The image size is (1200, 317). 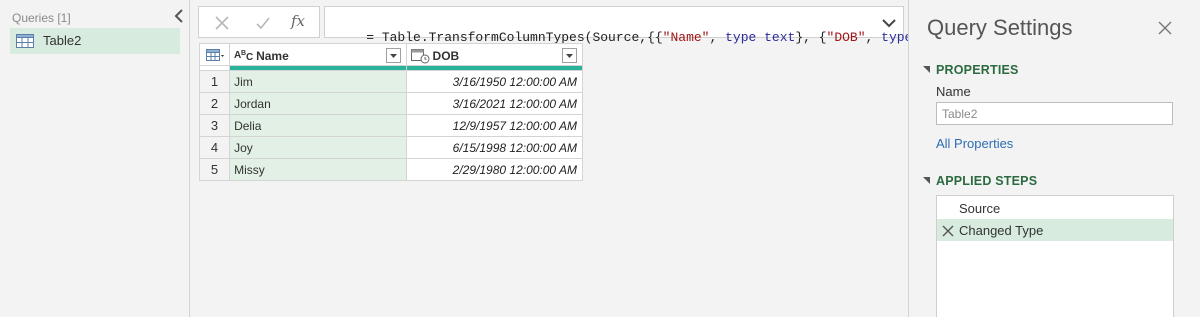 I want to click on applied-steps-section-header: APPLIED STEPS, so click(x=980, y=181).